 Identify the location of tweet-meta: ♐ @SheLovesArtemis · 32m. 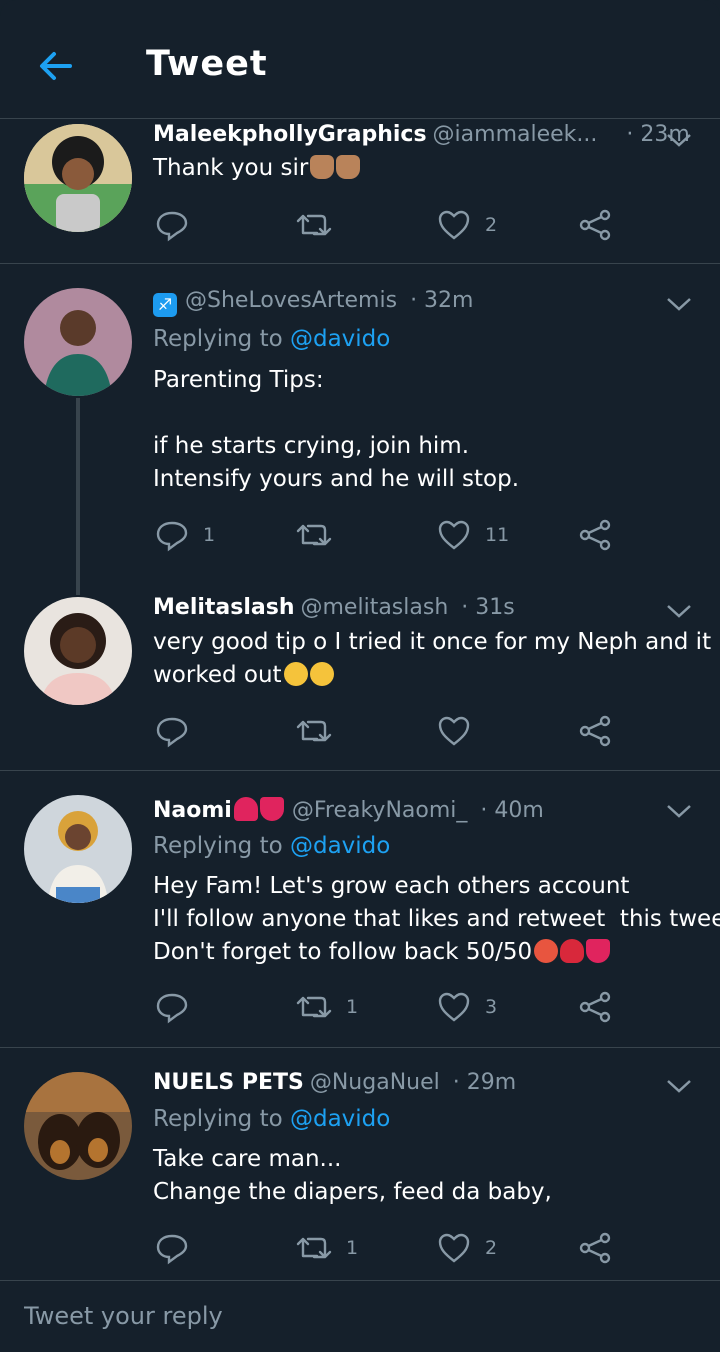
(313, 302).